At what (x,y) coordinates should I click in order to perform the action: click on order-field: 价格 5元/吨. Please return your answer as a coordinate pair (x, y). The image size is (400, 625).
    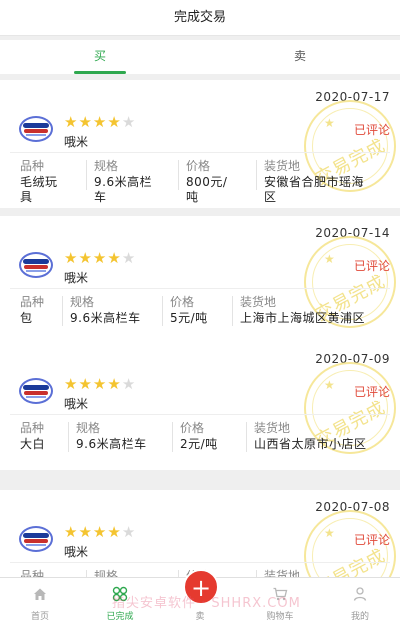
    Looking at the image, I should click on (185, 317).